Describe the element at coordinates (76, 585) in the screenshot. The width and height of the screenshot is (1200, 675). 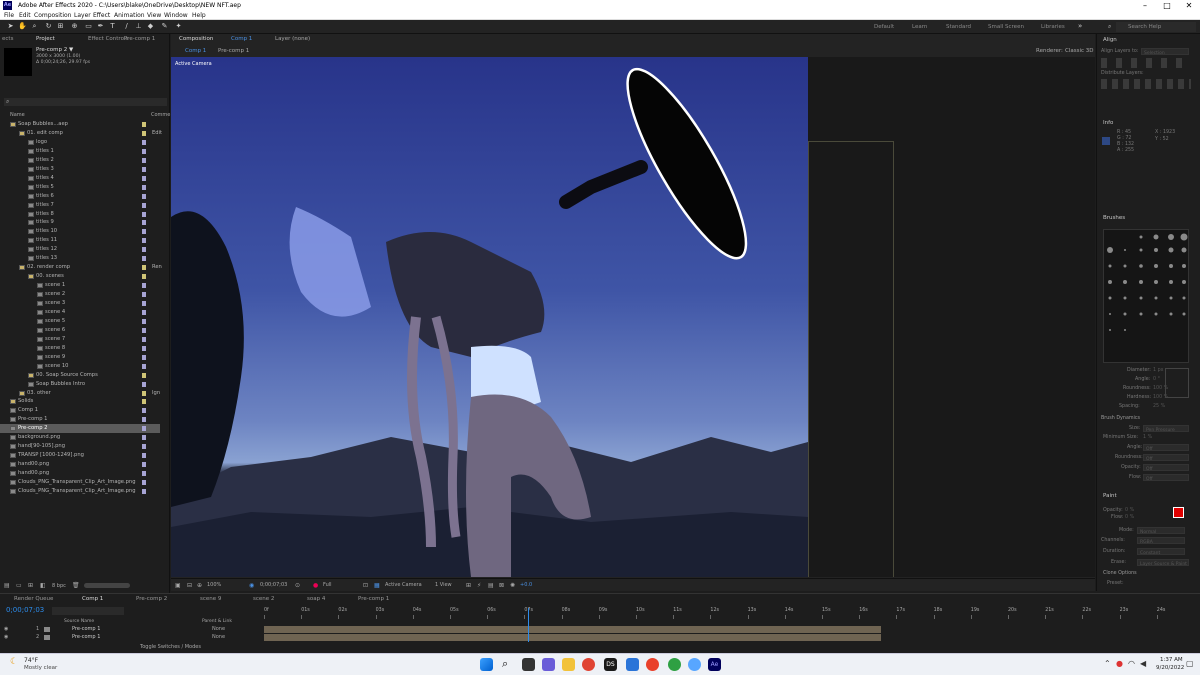
I see `trash-icon: 🗑` at that location.